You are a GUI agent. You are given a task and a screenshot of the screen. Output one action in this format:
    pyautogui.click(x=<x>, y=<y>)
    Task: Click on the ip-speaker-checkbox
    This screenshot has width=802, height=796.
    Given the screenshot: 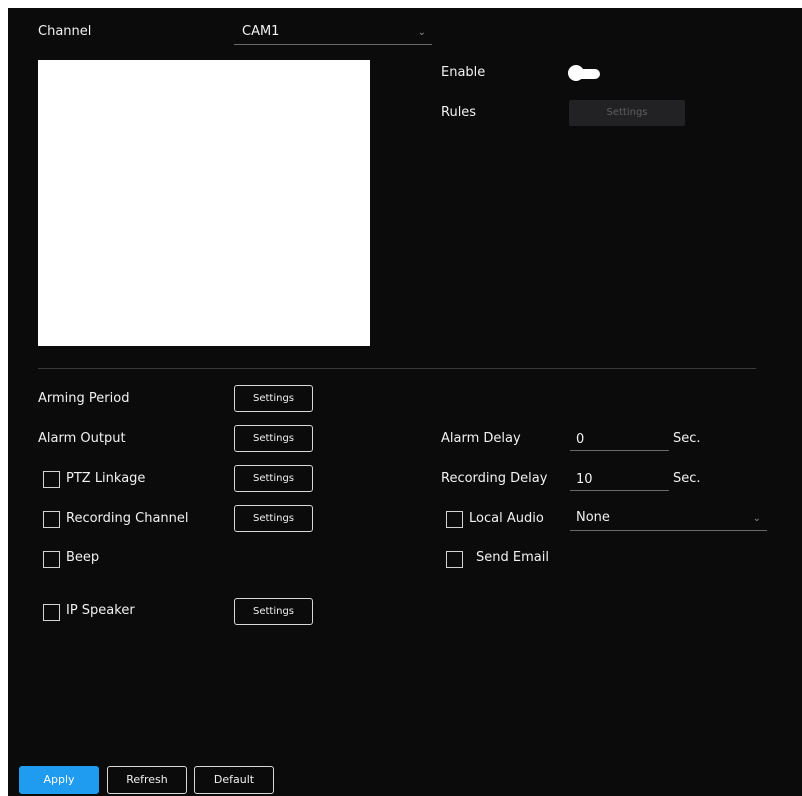 What is the action you would take?
    pyautogui.click(x=51, y=612)
    